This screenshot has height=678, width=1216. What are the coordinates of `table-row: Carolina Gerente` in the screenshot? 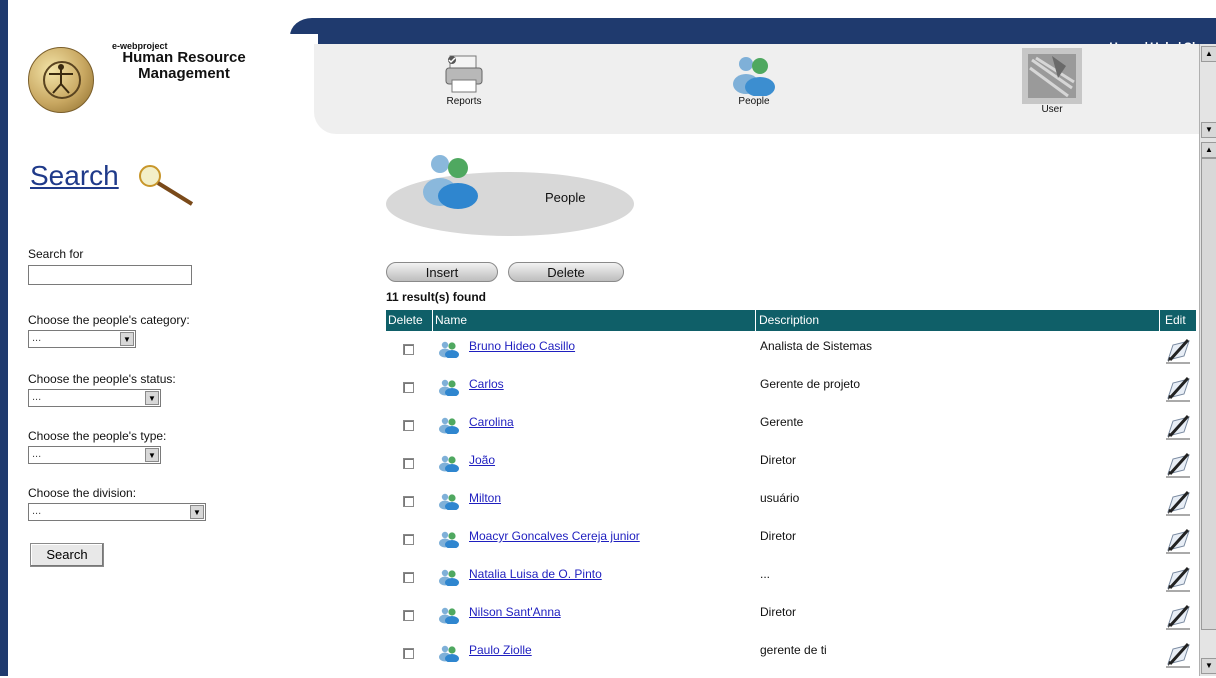 It's located at (791, 431).